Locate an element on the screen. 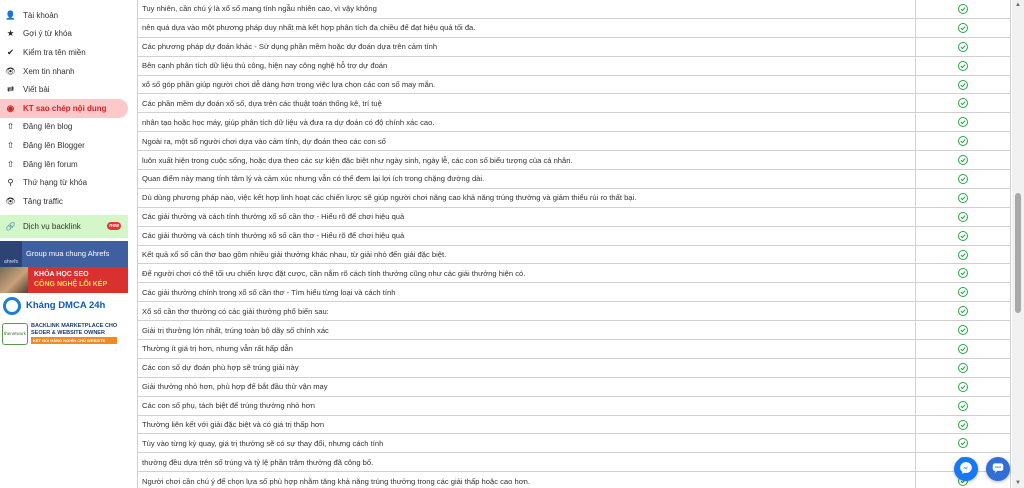 Image resolution: width=1024 pixels, height=488 pixels. live-chat-button is located at coordinates (998, 469).